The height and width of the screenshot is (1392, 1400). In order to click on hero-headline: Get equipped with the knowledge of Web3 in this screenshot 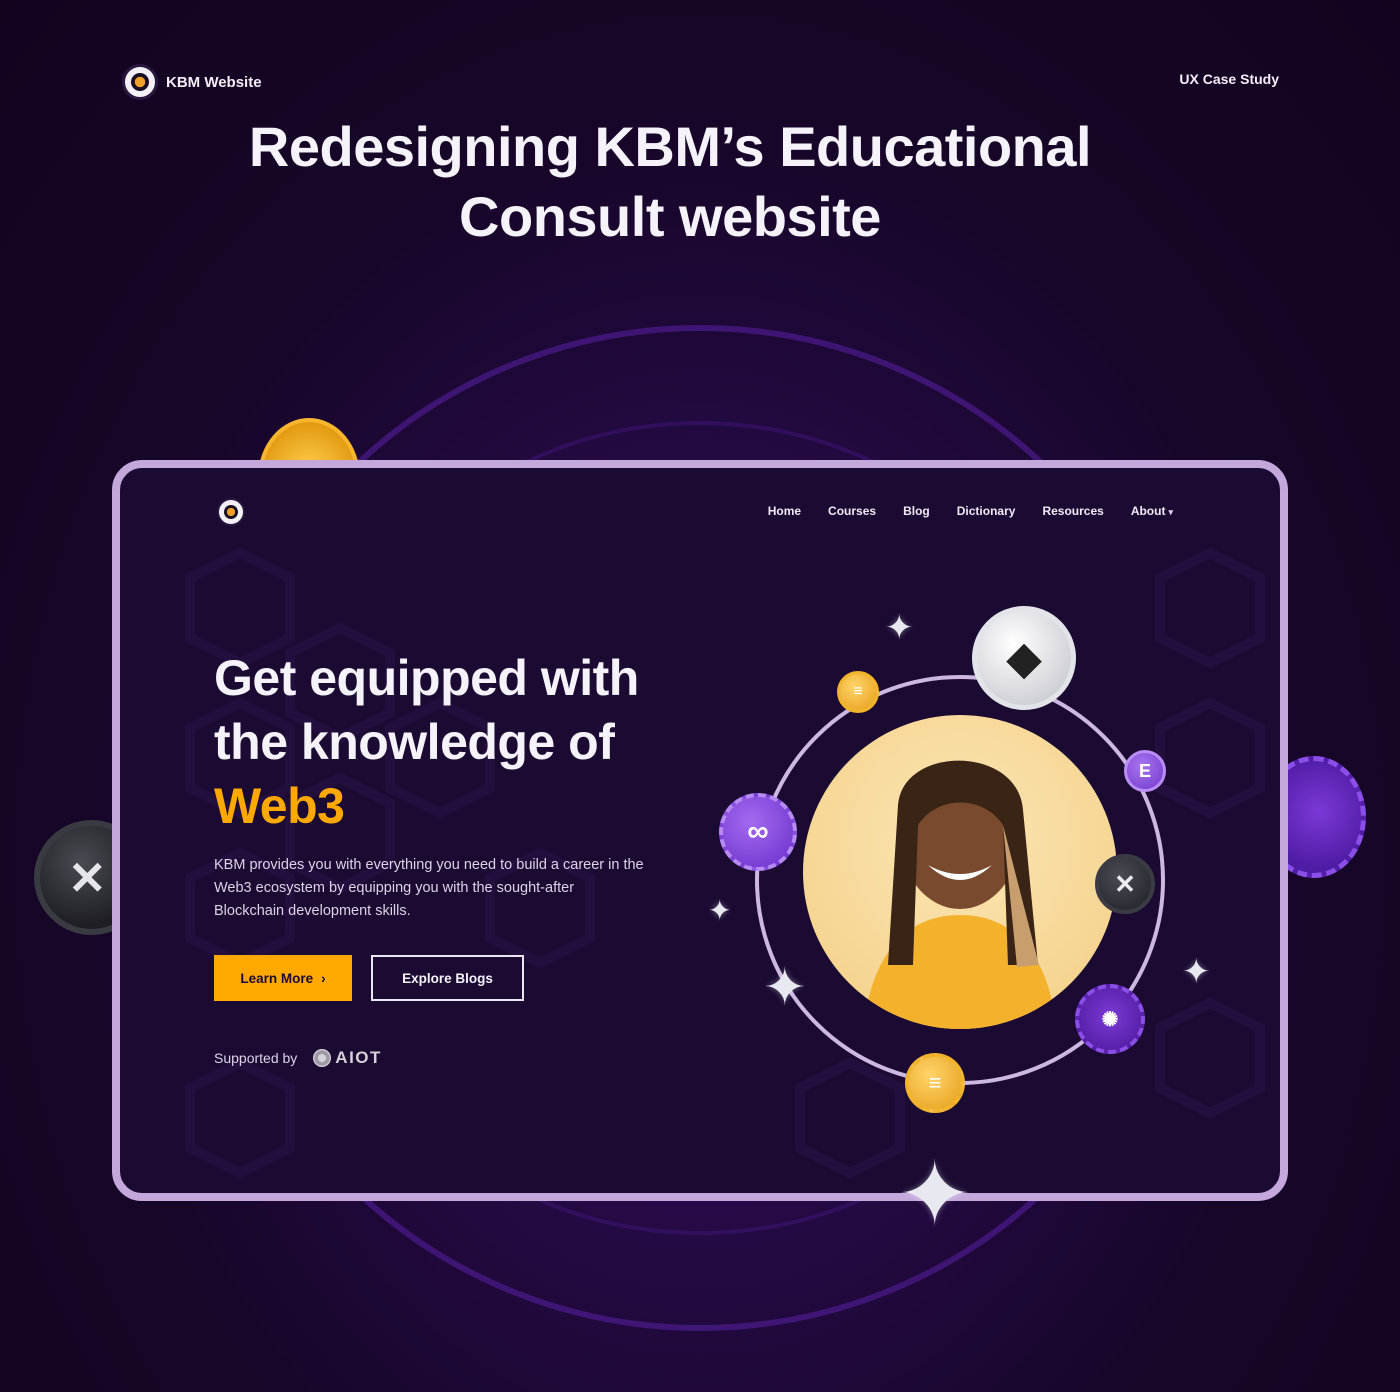, I will do `click(426, 742)`.